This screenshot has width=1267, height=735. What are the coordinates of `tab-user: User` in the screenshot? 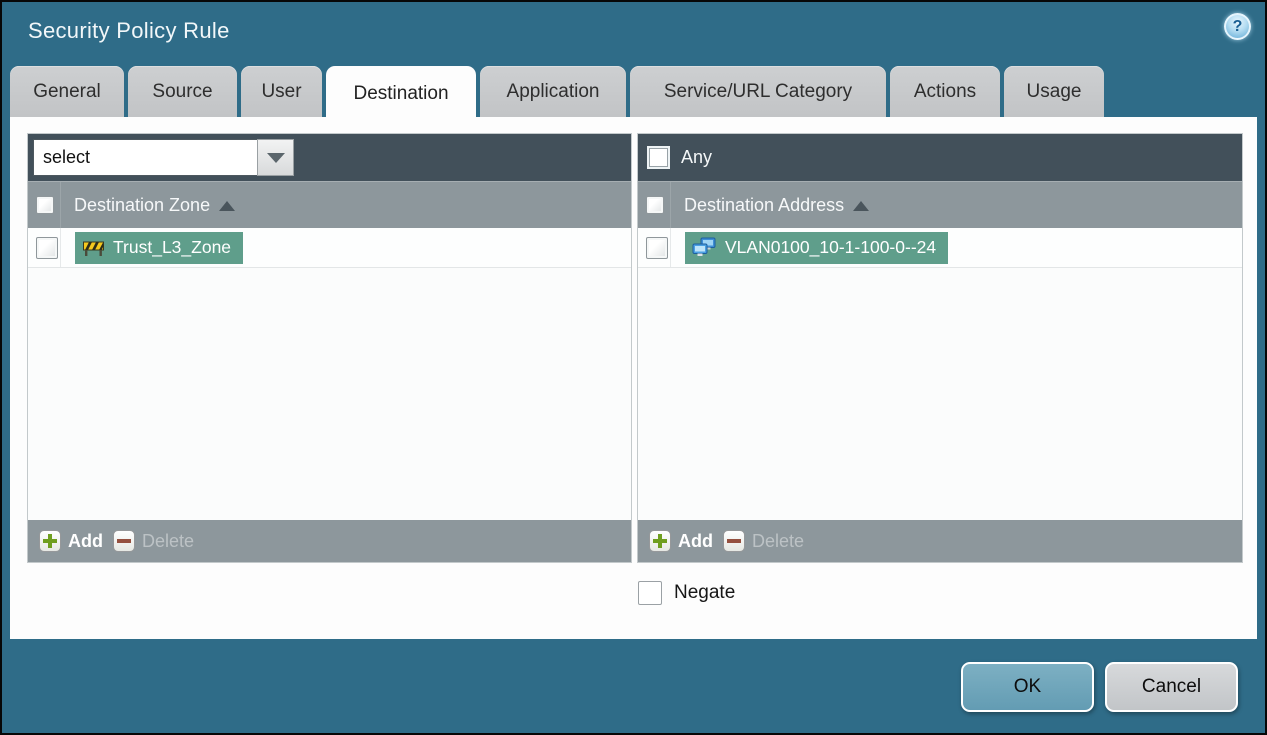 It's located at (281, 91).